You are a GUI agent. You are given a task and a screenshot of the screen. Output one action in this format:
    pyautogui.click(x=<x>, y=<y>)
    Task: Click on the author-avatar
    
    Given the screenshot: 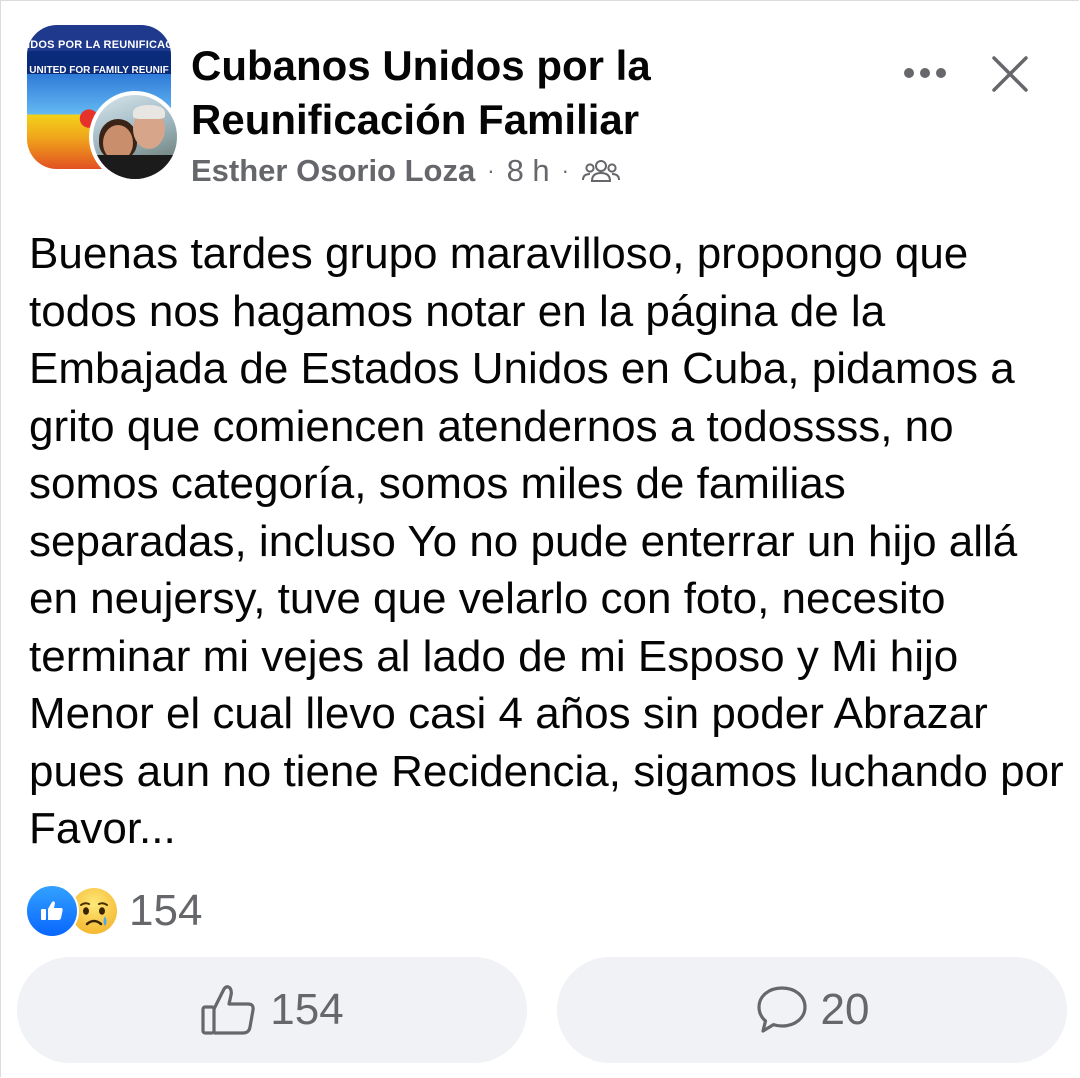 What is the action you would take?
    pyautogui.click(x=135, y=137)
    